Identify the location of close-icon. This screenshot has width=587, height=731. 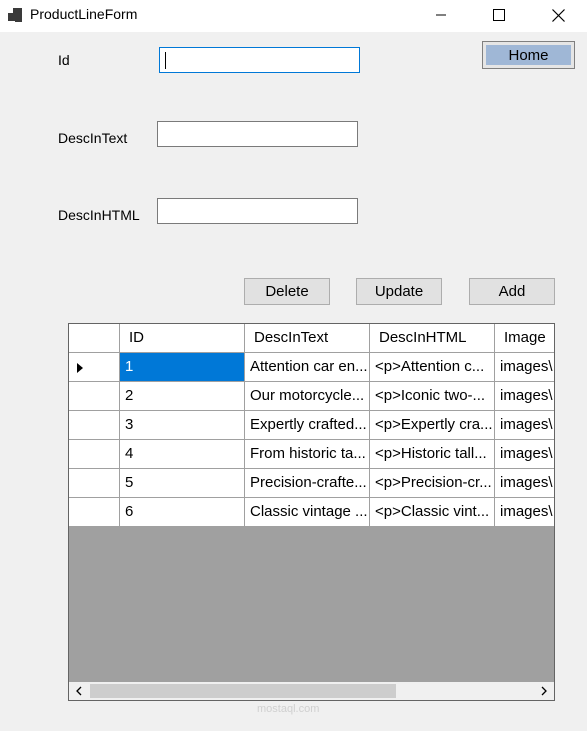
(558, 15).